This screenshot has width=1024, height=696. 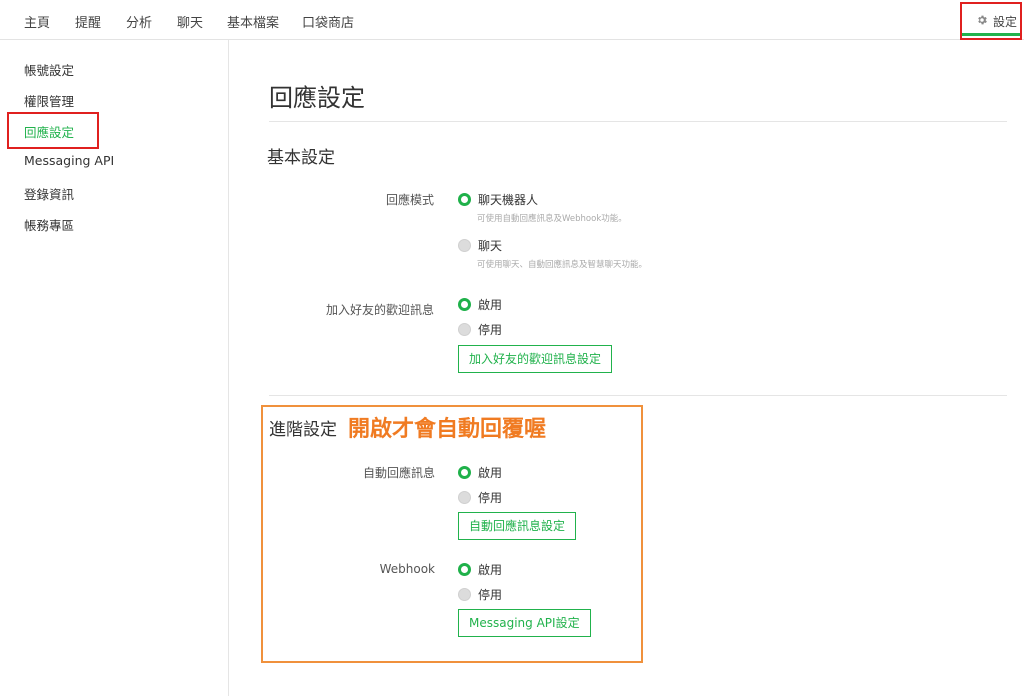 I want to click on nav-item-profile: 基本檔案, so click(x=253, y=21).